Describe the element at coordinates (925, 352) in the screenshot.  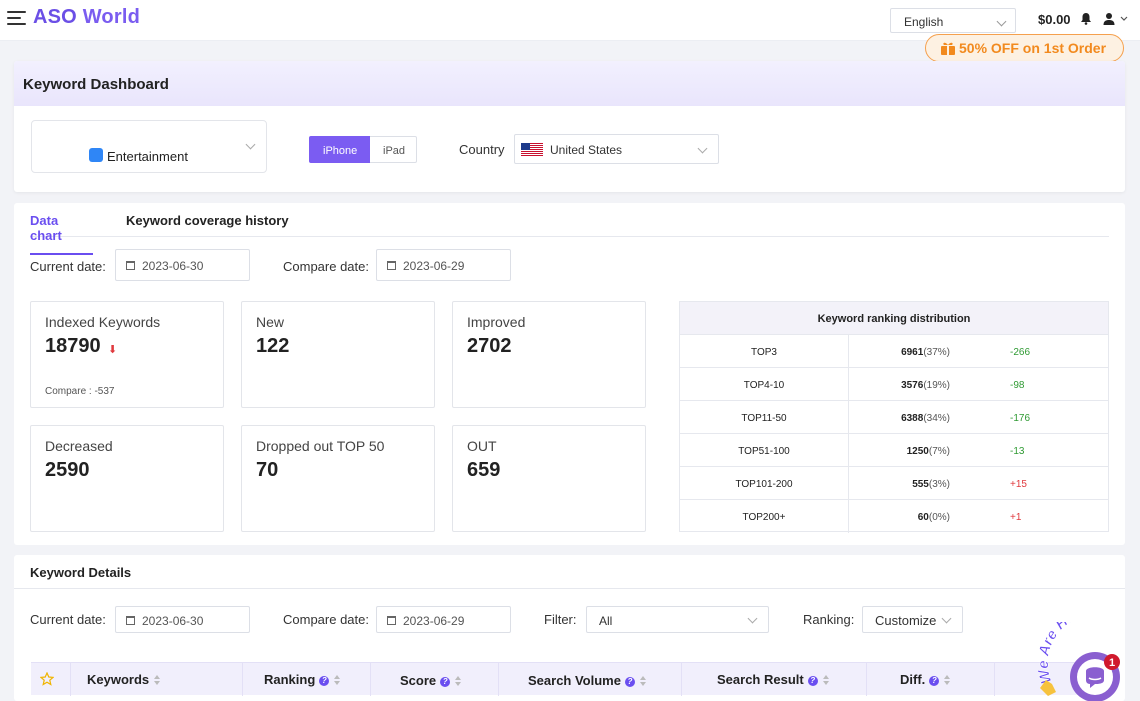
I see `distribution-count: 6961(37%)` at that location.